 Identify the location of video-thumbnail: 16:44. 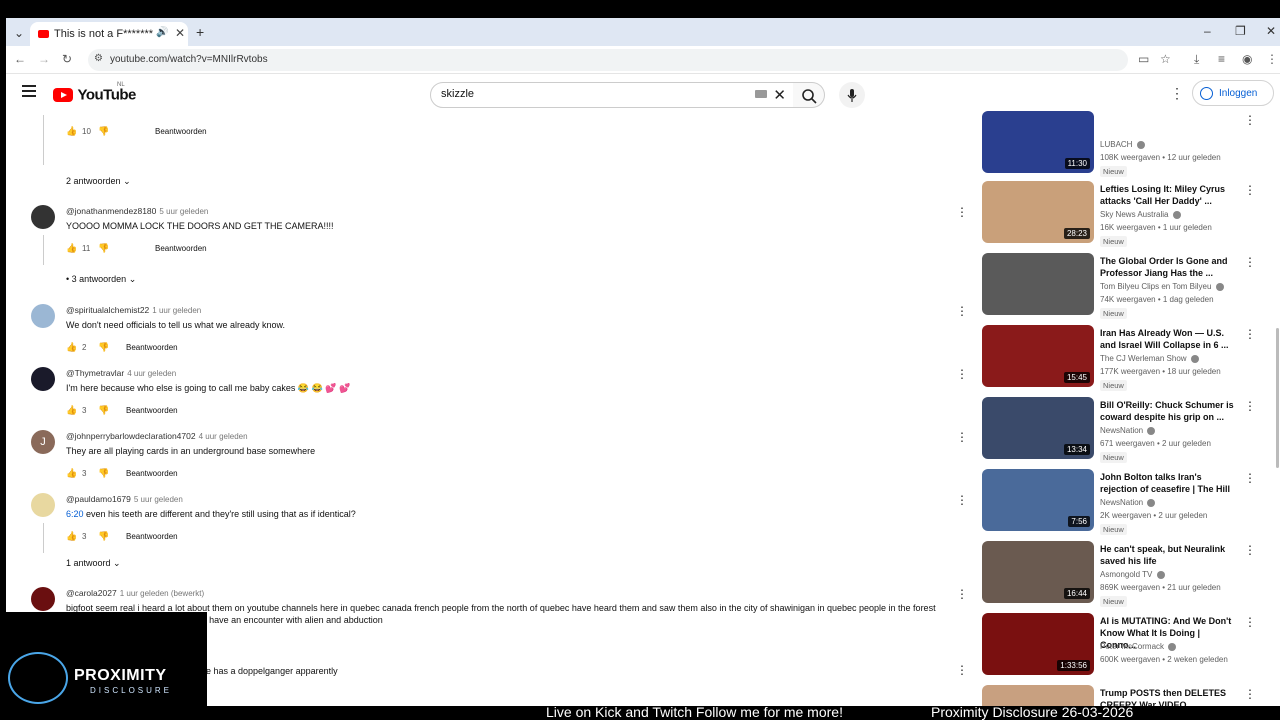
(1038, 572).